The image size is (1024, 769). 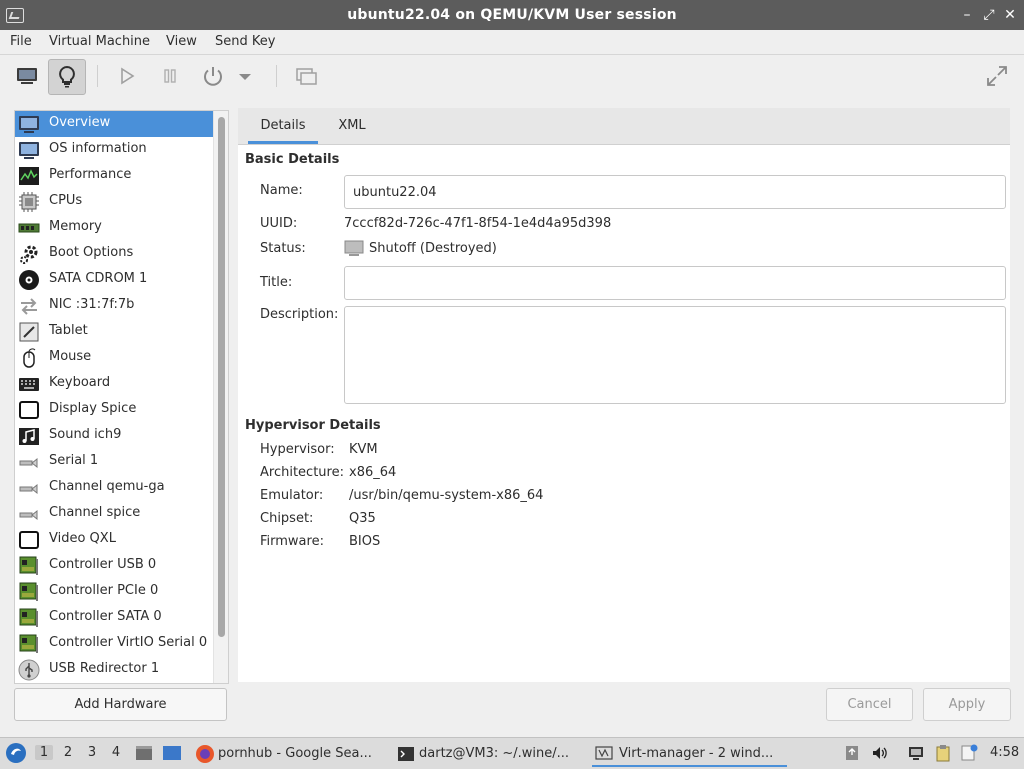 What do you see at coordinates (80, 382) in the screenshot?
I see `sidebar-item-label: Keyboard` at bounding box center [80, 382].